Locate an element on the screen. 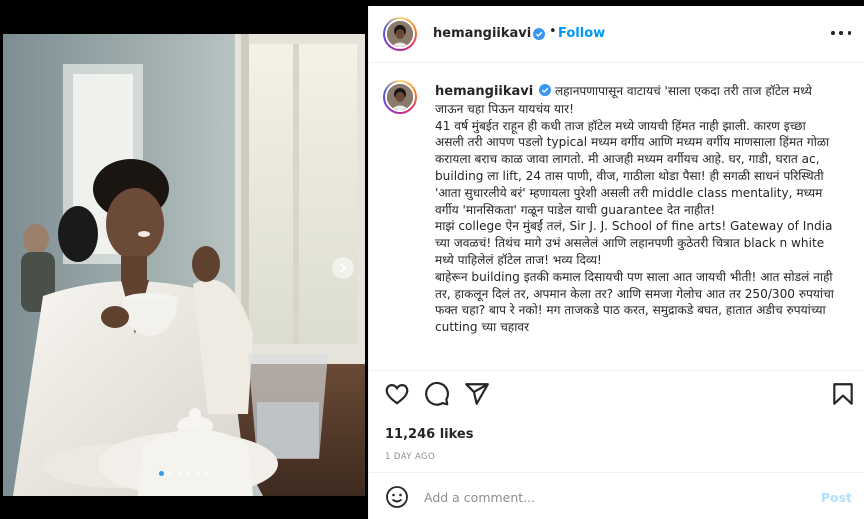 This screenshot has height=519, width=864. comment-input is located at coordinates (614, 497).